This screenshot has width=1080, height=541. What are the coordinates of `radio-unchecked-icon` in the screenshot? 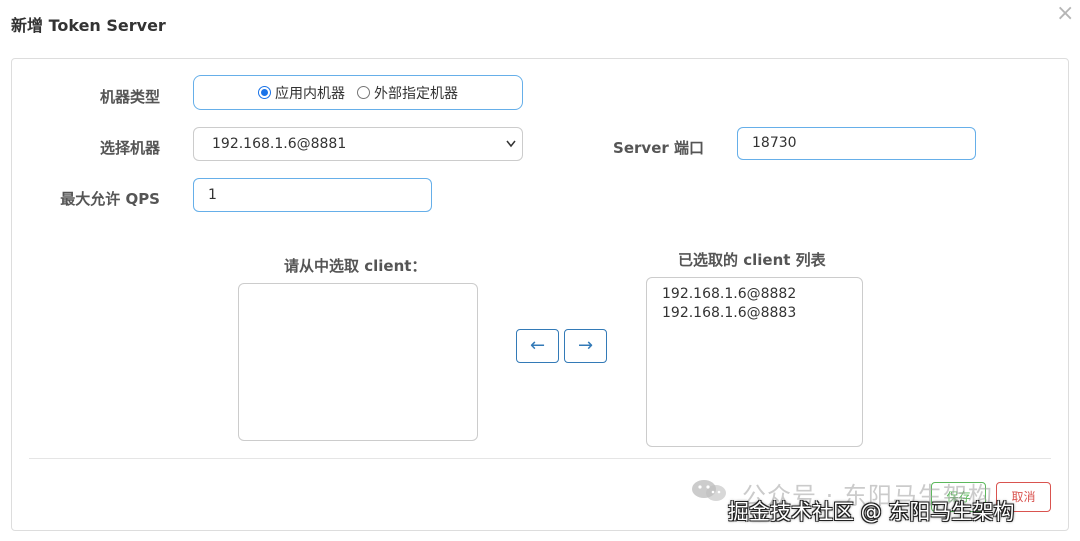 It's located at (363, 92).